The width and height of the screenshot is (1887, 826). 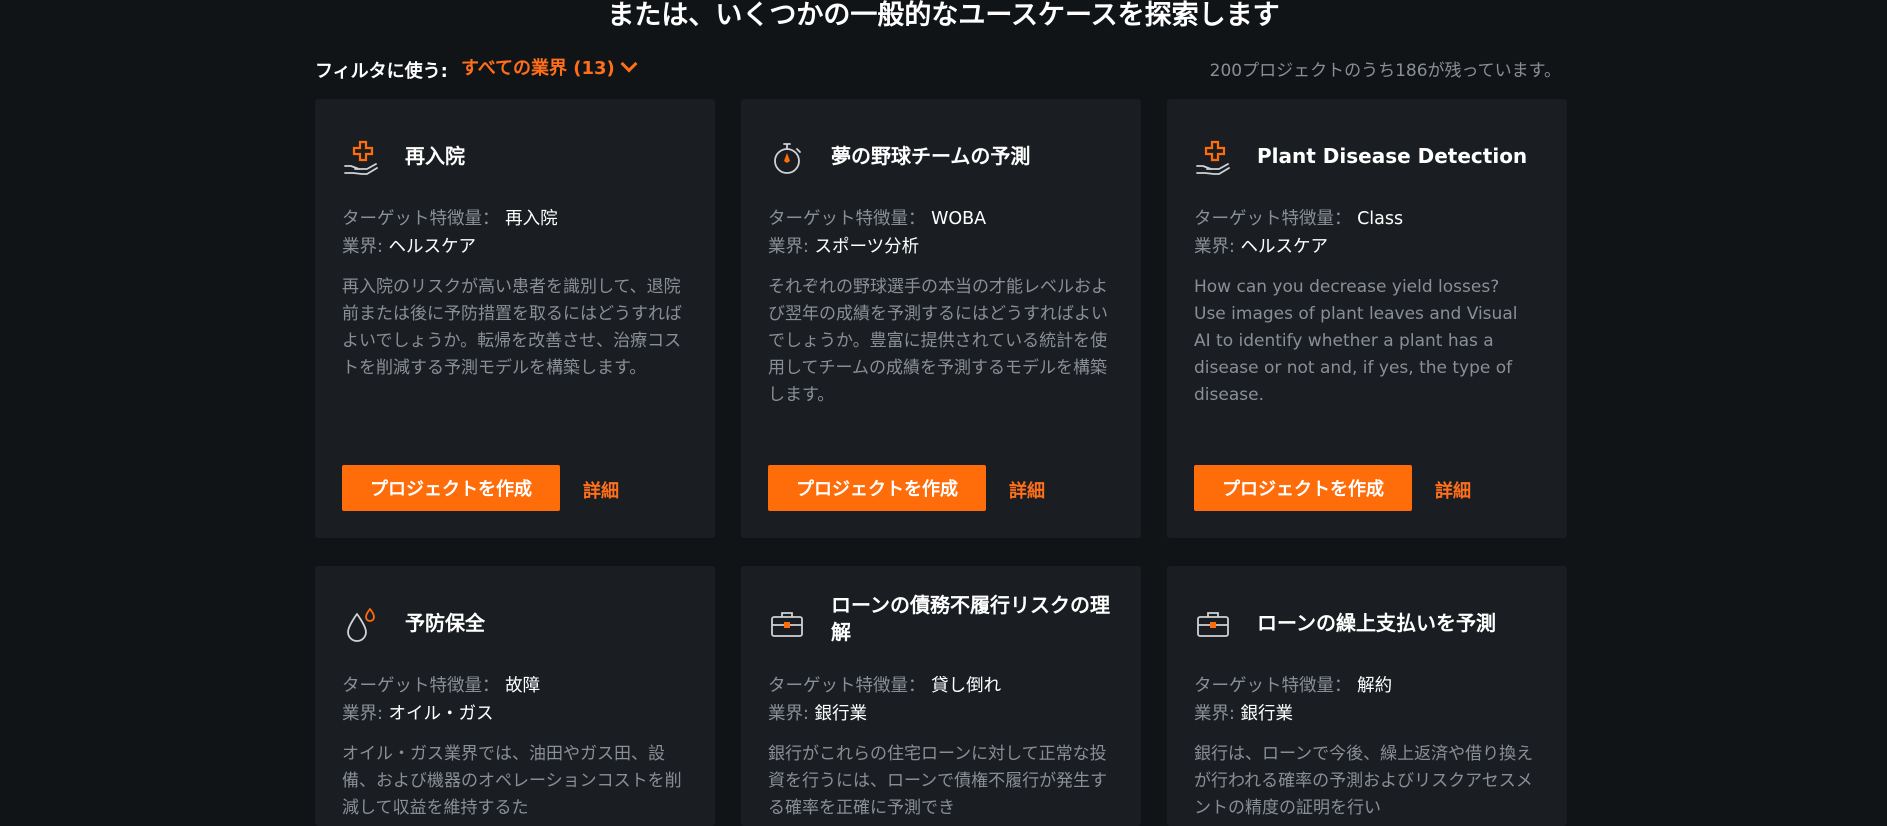 I want to click on industry-line: 業界: オイル・ガス, so click(x=418, y=714).